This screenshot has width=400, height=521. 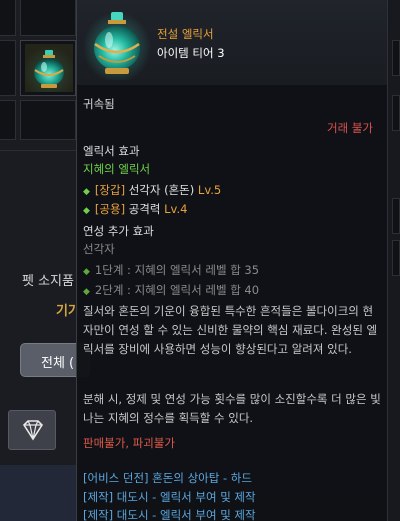 What do you see at coordinates (39, 493) in the screenshot?
I see `inventory-bottom-strip` at bounding box center [39, 493].